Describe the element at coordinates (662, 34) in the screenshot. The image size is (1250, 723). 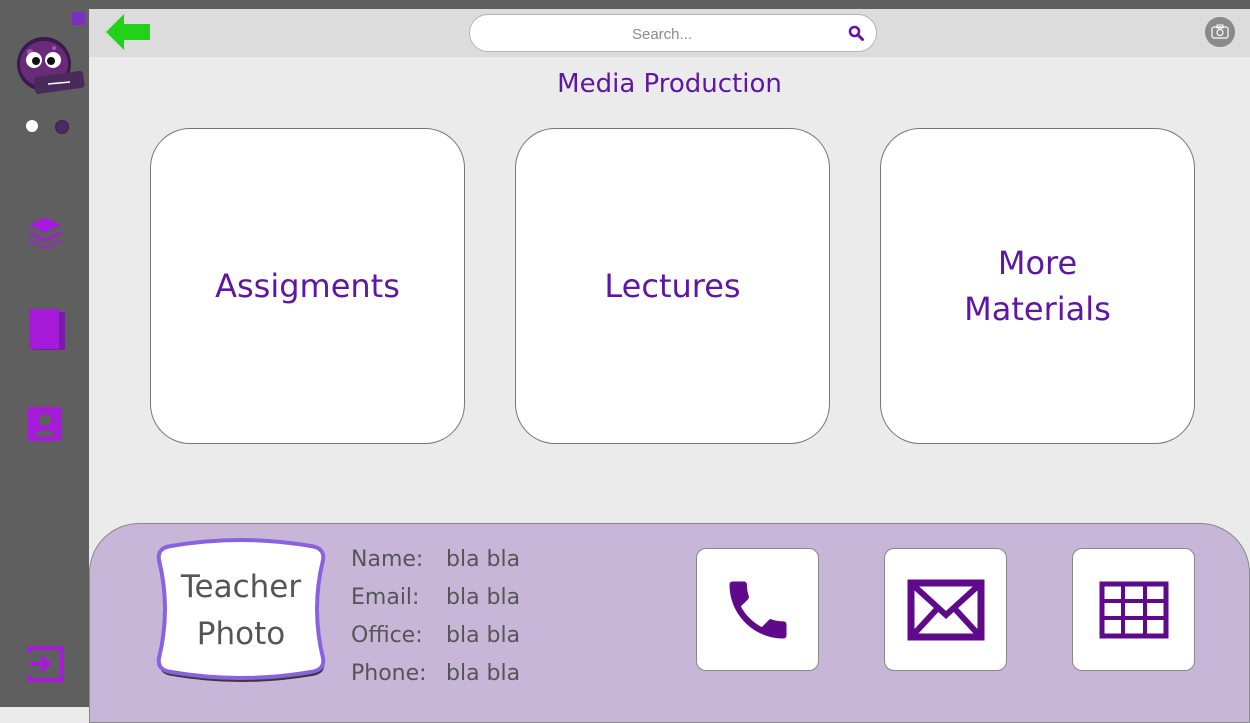
I see `search-input` at that location.